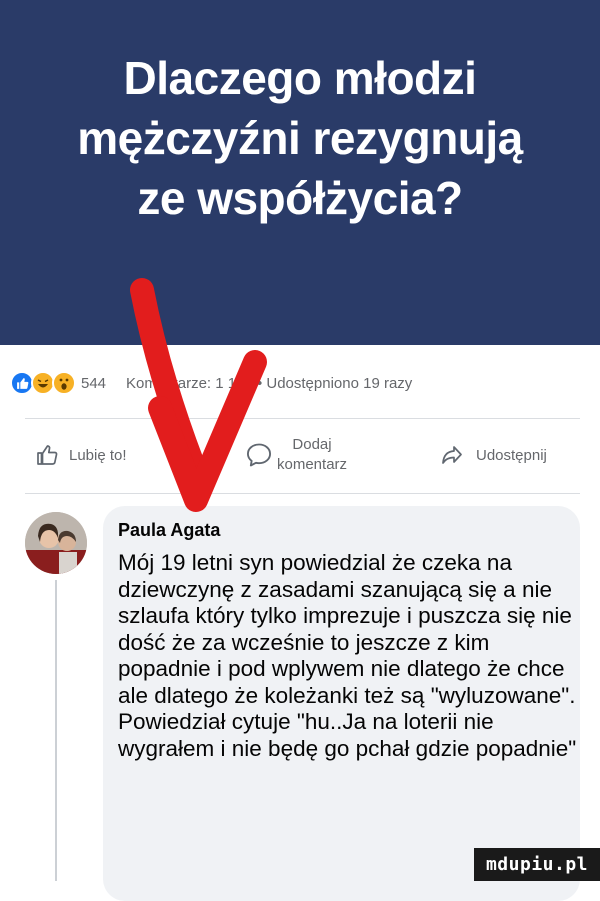  I want to click on avatar-photo-icon, so click(56, 543).